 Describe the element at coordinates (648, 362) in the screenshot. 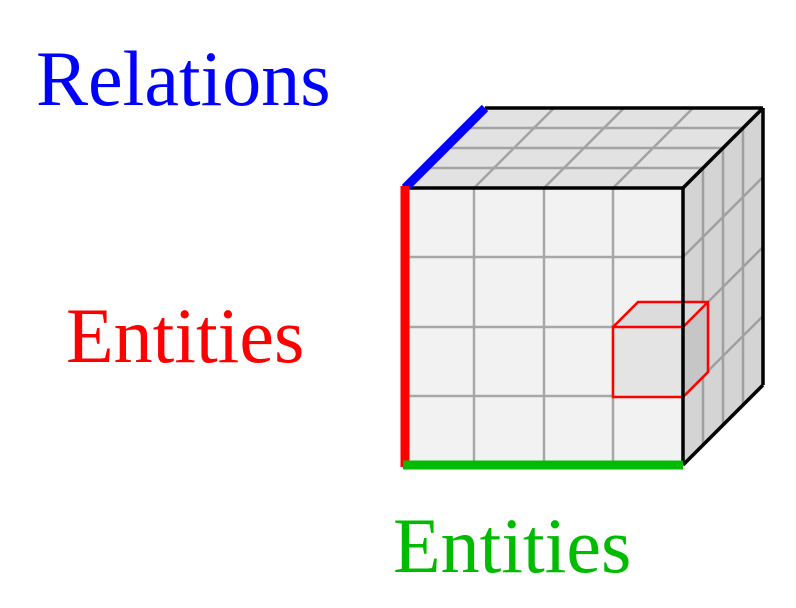

I see `cell-front-face` at that location.